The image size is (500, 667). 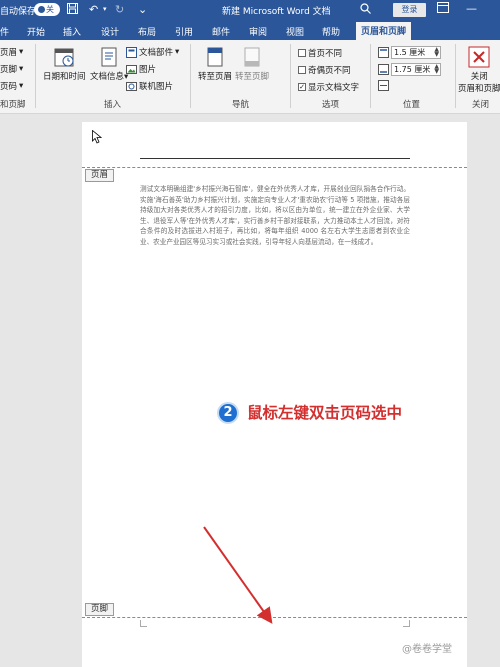 I want to click on annotation-arrow, so click(x=238, y=575).